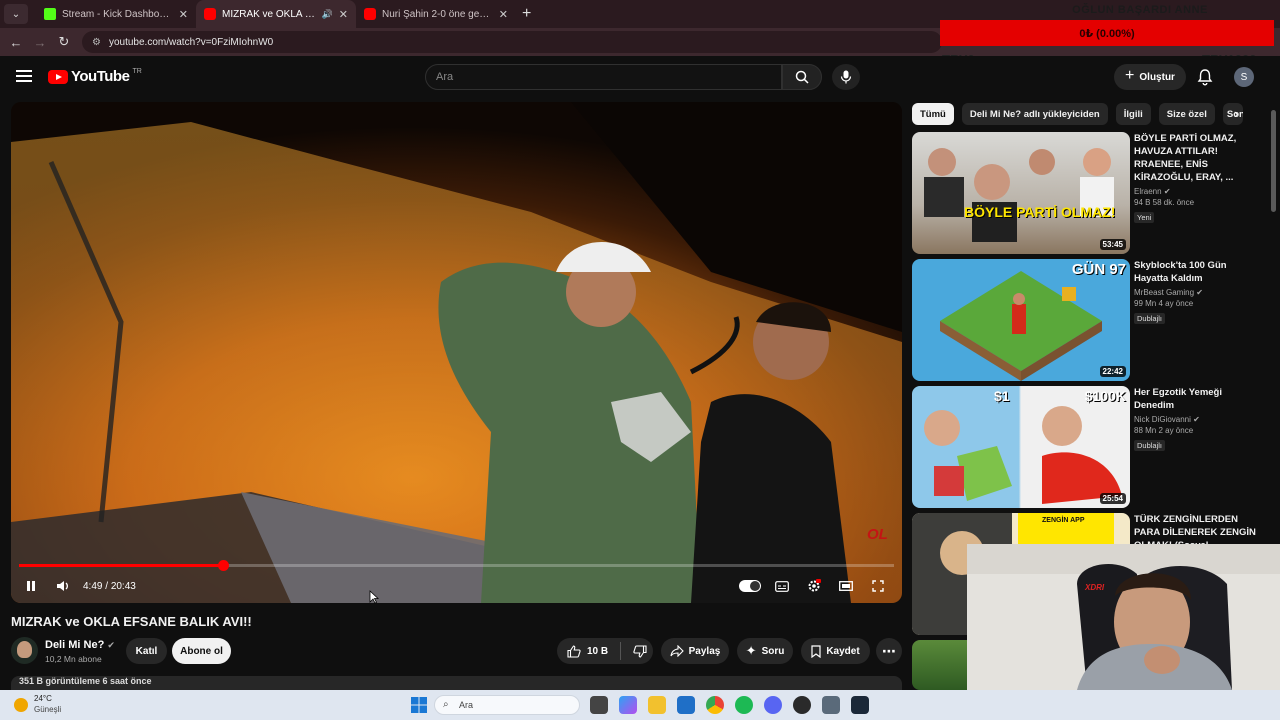  What do you see at coordinates (1112, 498) in the screenshot?
I see `video-duration: 25:54` at bounding box center [1112, 498].